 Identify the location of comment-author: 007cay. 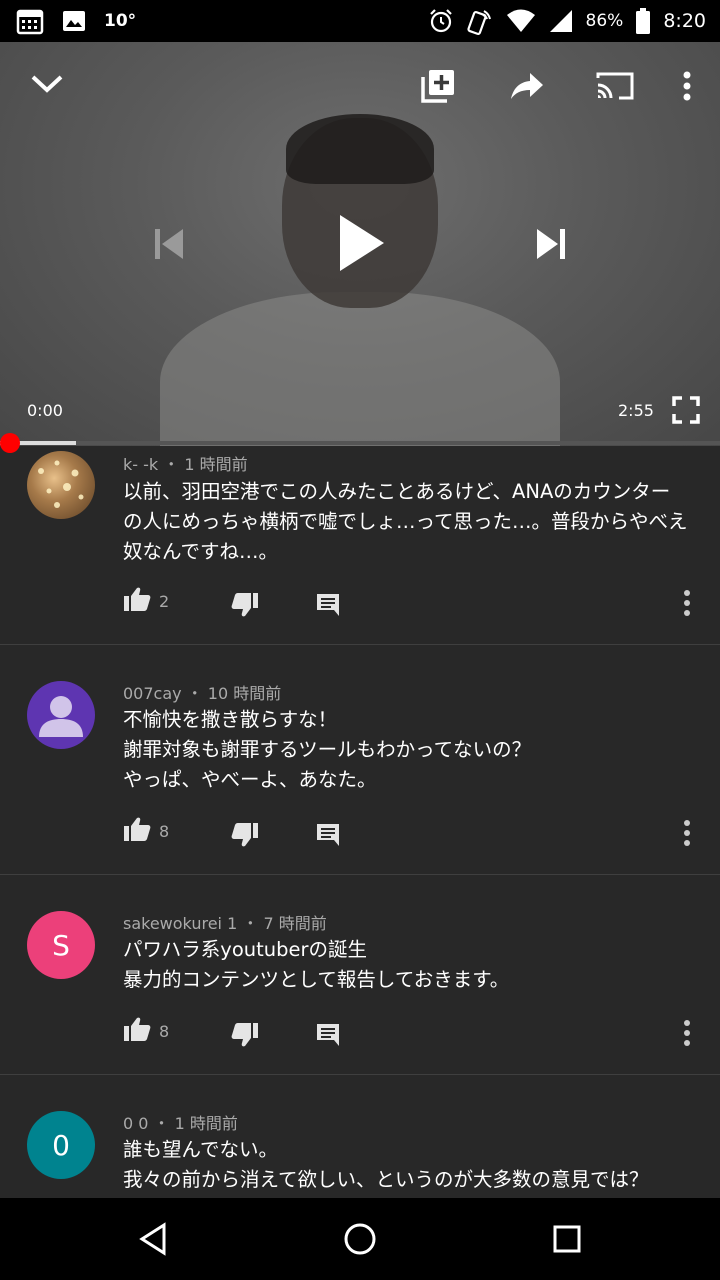
(152, 693).